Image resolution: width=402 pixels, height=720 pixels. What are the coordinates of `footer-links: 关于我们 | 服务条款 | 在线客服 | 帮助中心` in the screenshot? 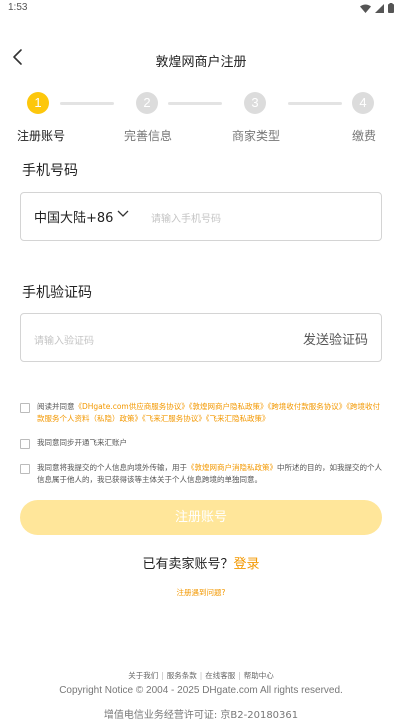 It's located at (201, 675).